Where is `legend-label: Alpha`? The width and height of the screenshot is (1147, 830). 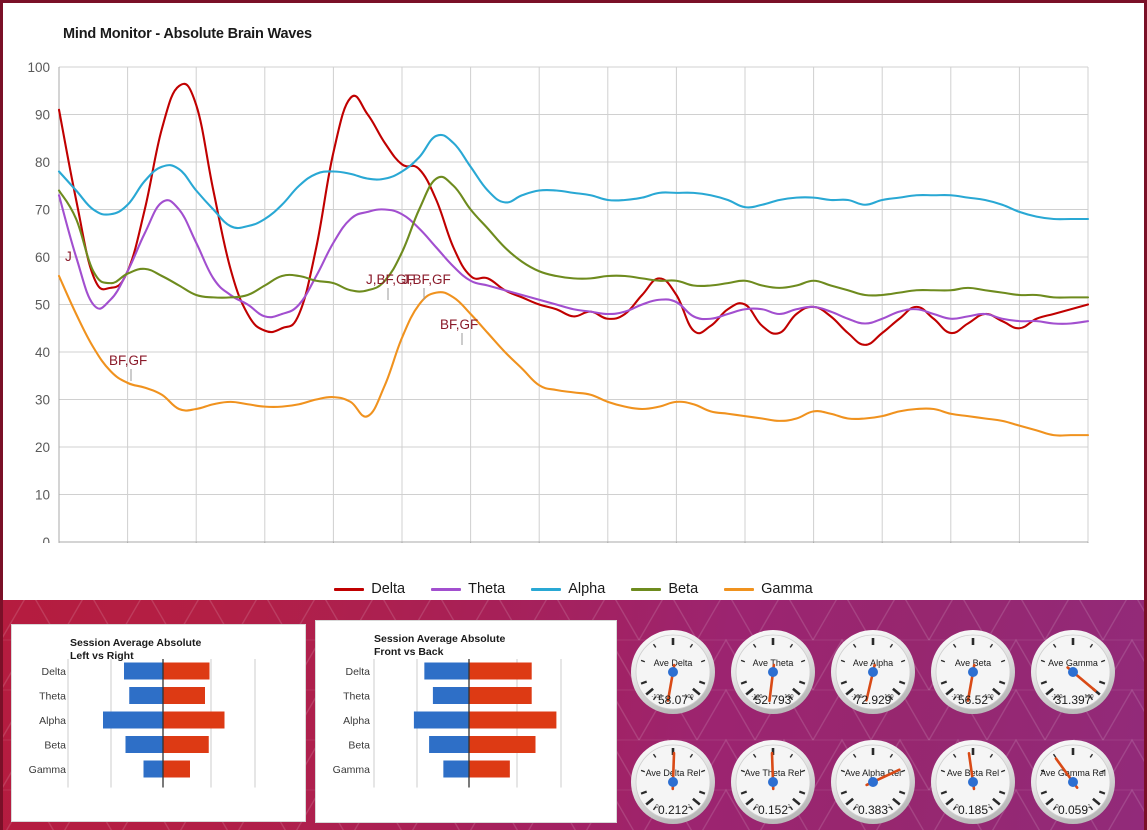
legend-label: Alpha is located at coordinates (587, 589).